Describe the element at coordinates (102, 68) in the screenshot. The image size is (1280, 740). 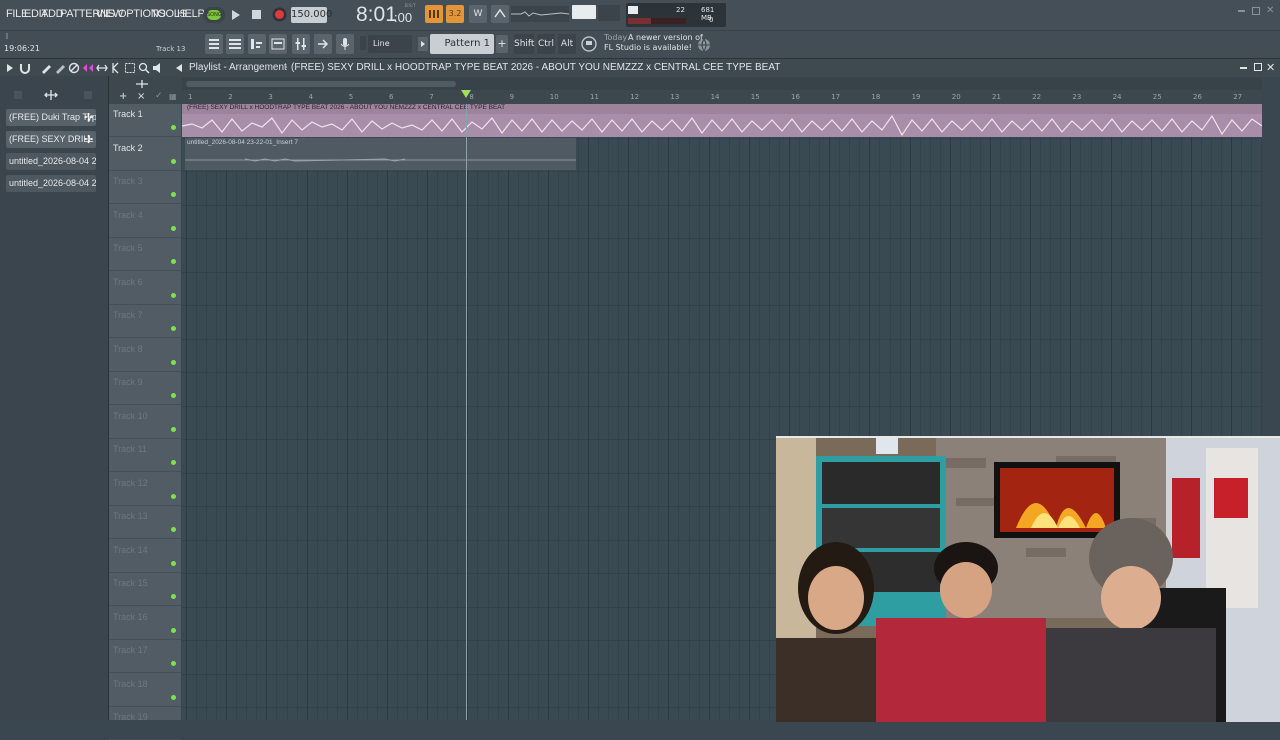
I see `slip-tool-icon` at that location.